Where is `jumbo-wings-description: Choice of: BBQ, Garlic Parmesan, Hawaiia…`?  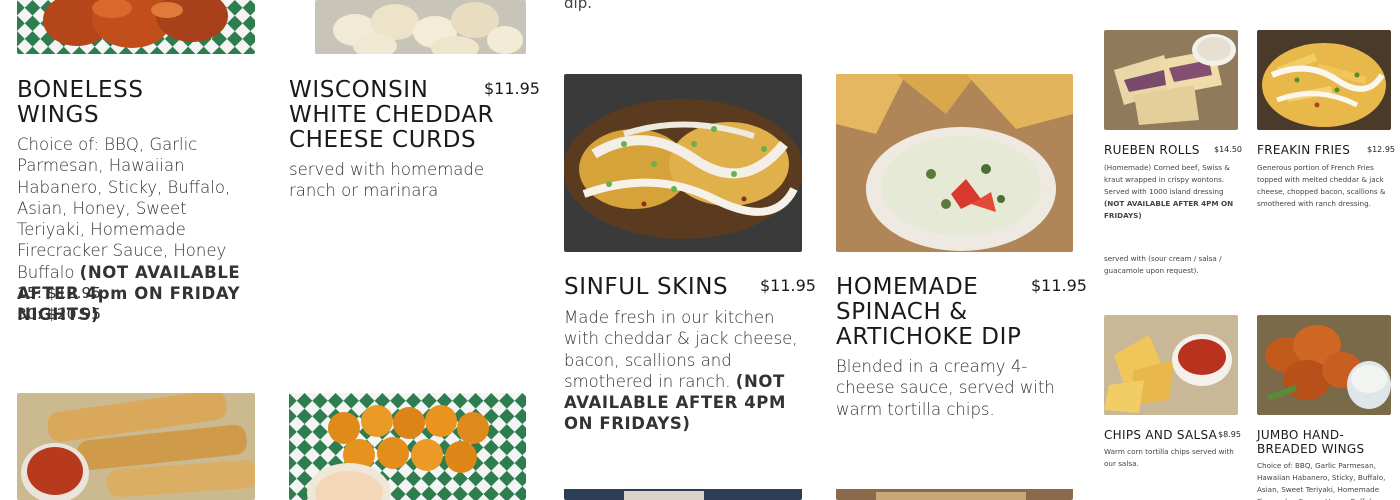 jumbo-wings-description: Choice of: BBQ, Garlic Parmesan, Hawaiia… is located at coordinates (1321, 480).